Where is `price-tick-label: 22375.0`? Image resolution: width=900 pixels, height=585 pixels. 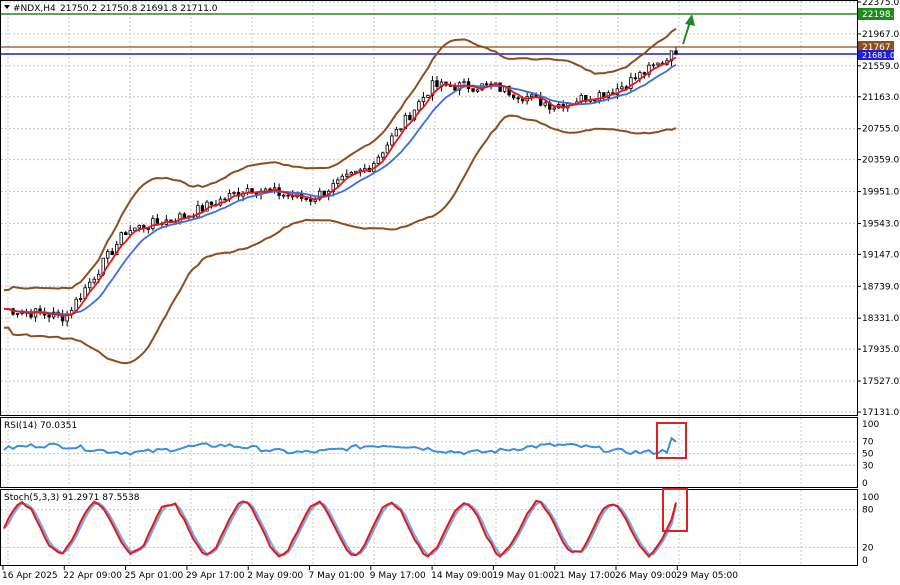
price-tick-label: 22375.0 is located at coordinates (880, 4).